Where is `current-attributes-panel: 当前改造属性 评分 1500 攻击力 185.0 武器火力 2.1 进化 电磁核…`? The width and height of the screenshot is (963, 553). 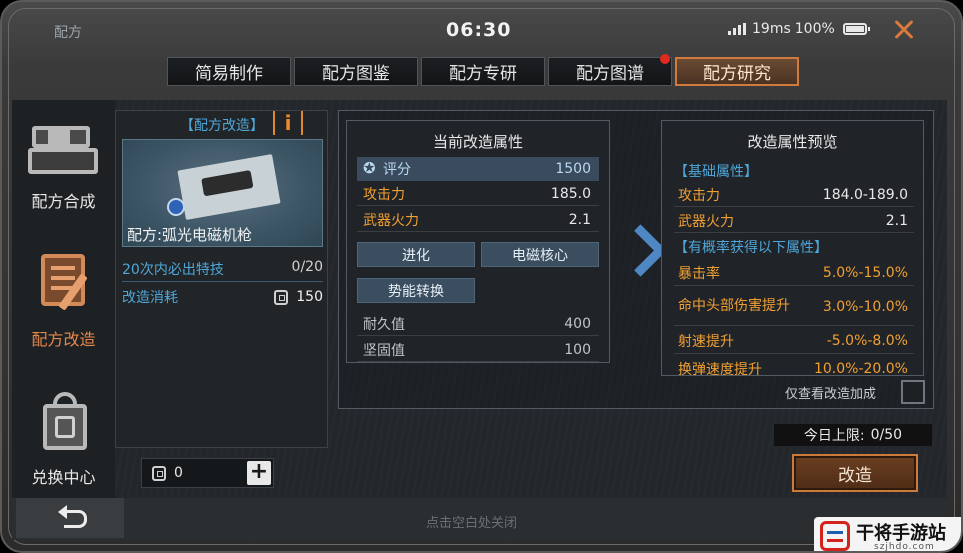
current-attributes-panel: 当前改造属性 评分 1500 攻击力 185.0 武器火力 2.1 进化 电磁核… is located at coordinates (478, 241).